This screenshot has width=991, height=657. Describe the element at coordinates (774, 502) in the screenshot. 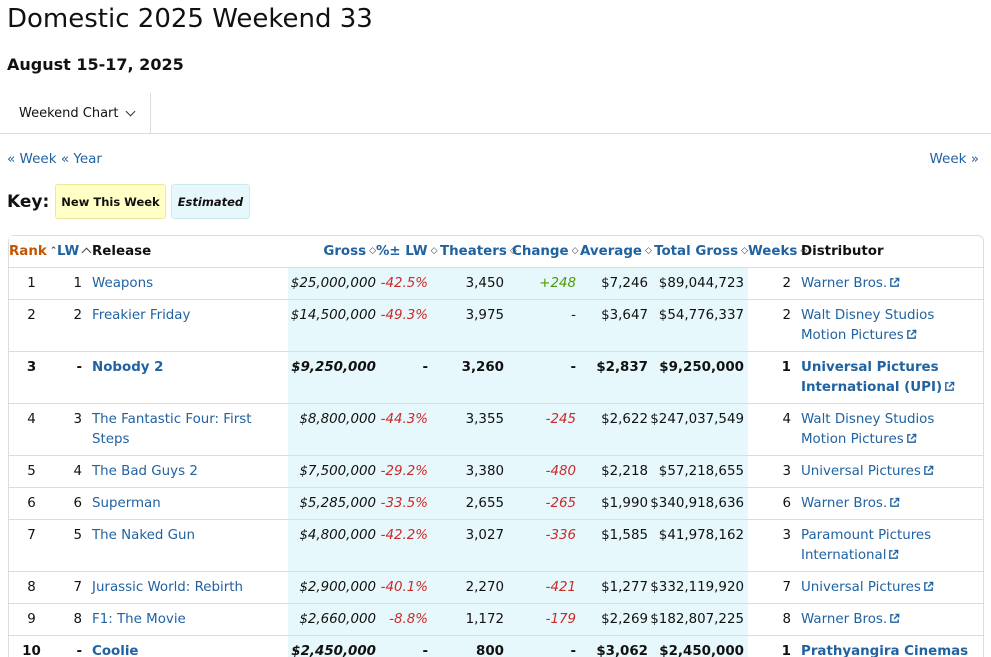

I see `weeks-cell: 6` at that location.